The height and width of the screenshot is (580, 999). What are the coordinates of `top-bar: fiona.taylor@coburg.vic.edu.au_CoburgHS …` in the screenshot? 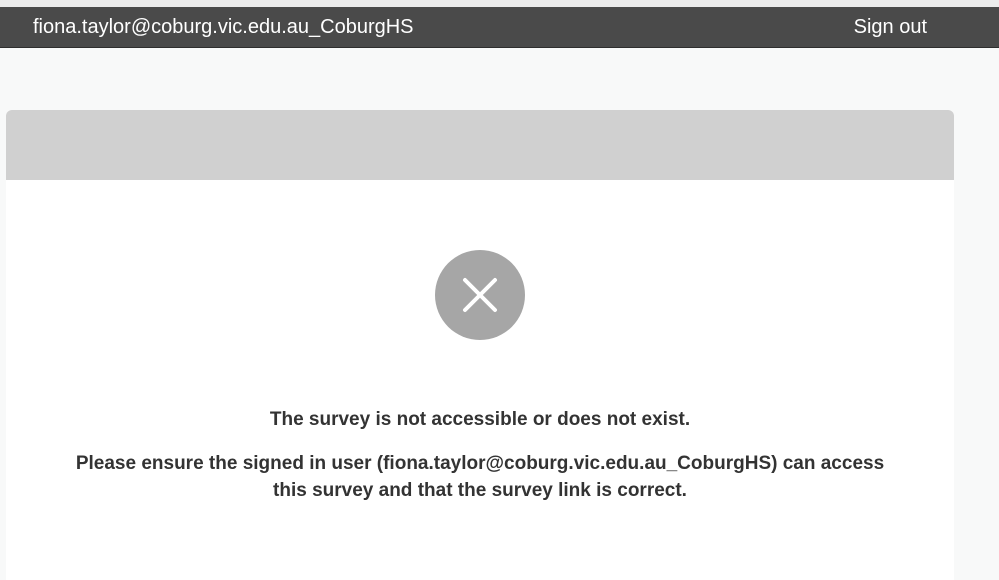 It's located at (499, 27).